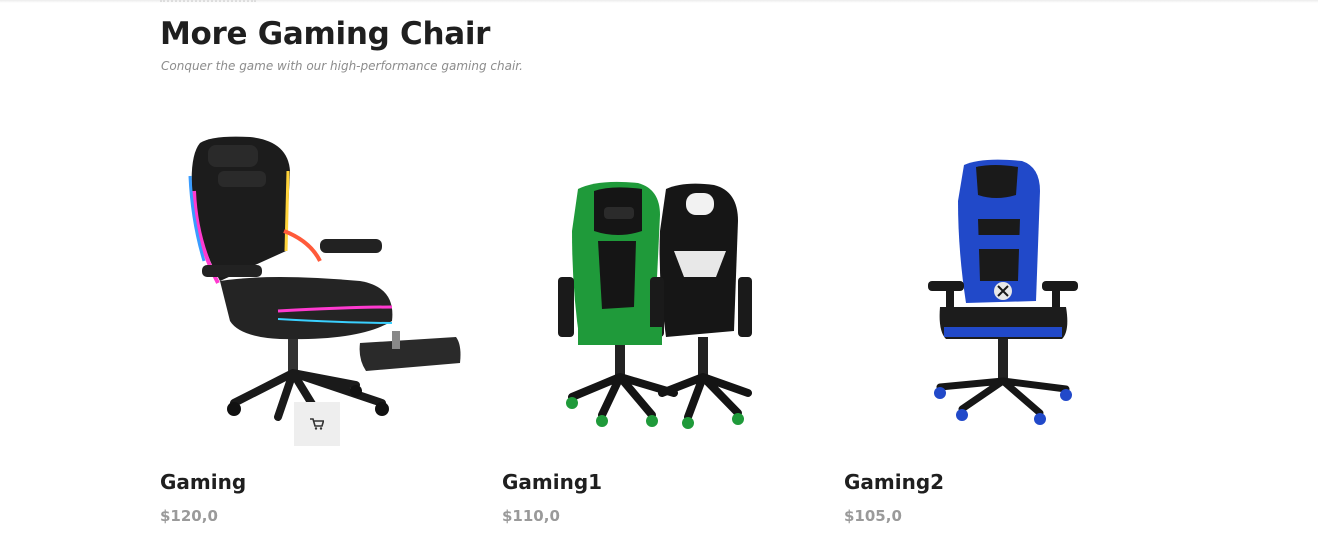 The height and width of the screenshot is (559, 1318). Describe the element at coordinates (894, 482) in the screenshot. I see `product-name: Gaming2` at that location.